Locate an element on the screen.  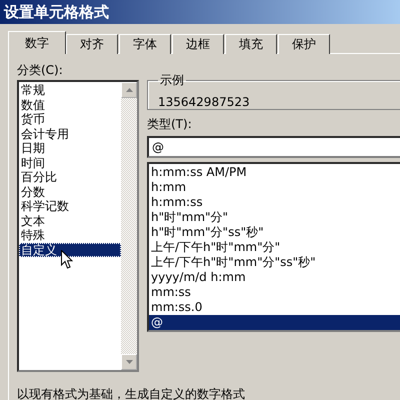
category-item: 会计专用 is located at coordinates (70, 133).